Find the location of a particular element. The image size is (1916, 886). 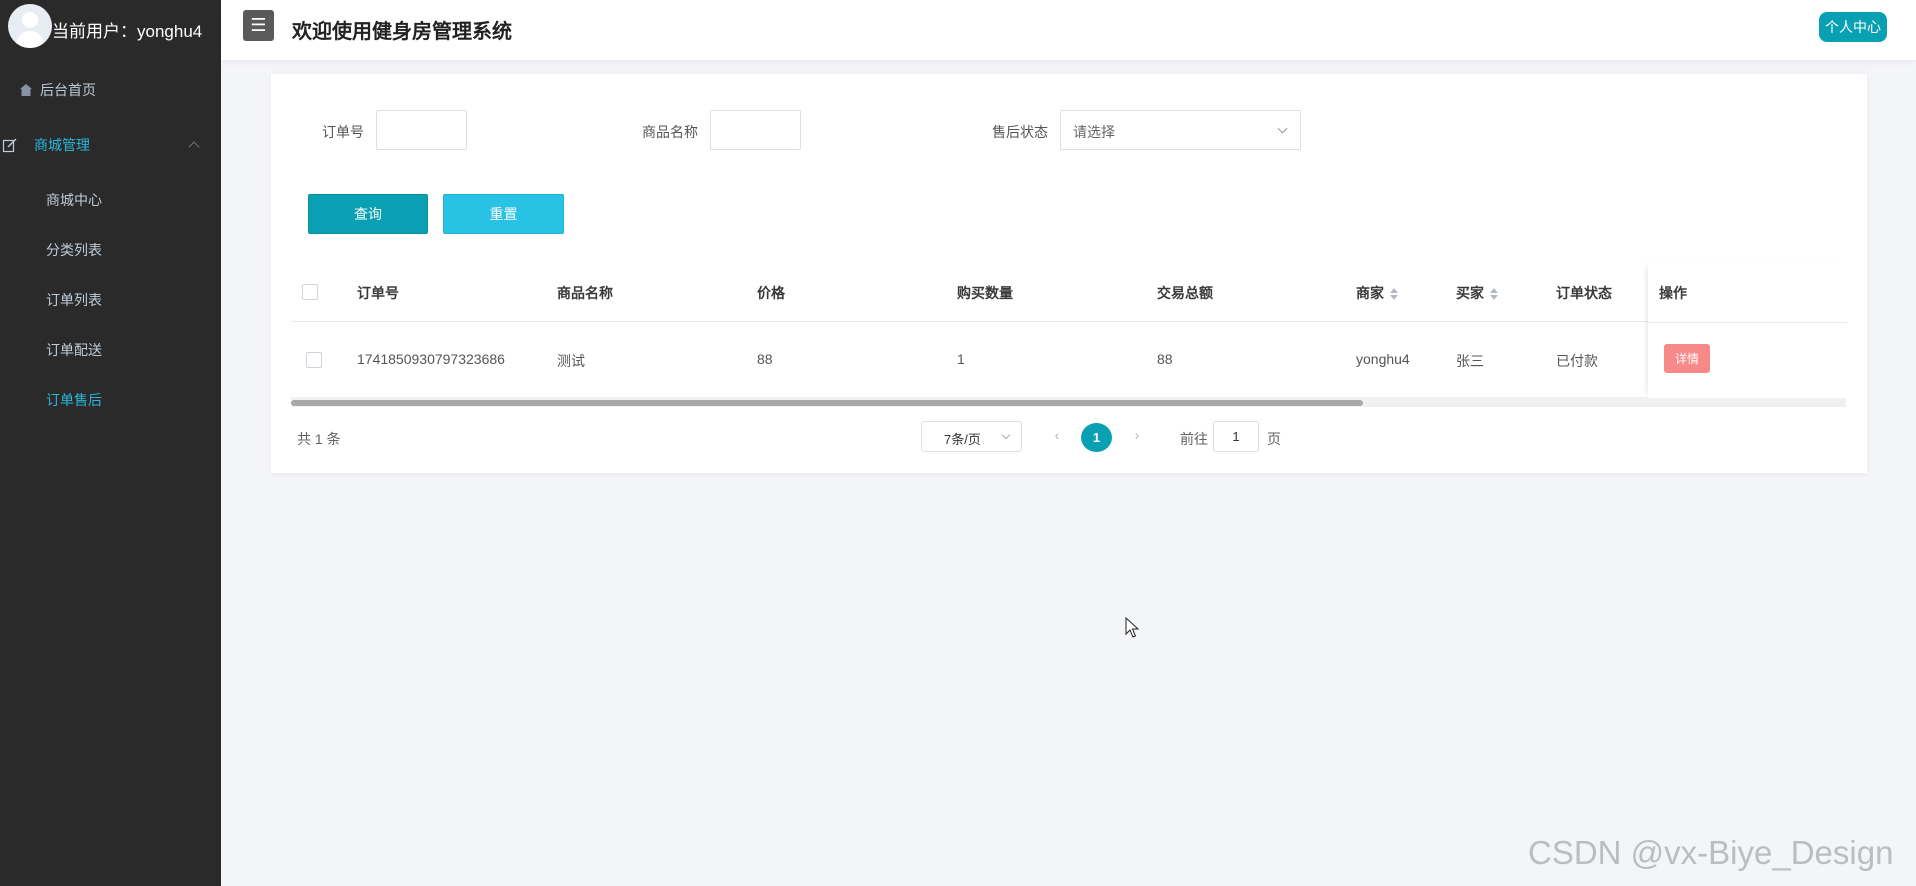

product-name-label: 商品名称 is located at coordinates (670, 132).